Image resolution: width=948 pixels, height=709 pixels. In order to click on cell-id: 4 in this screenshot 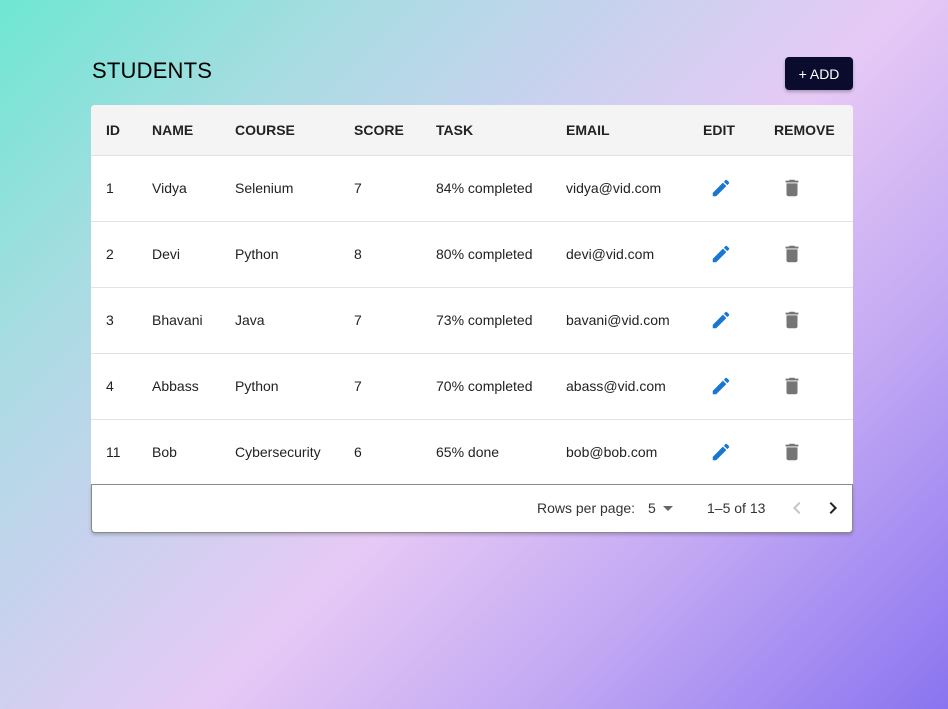, I will do `click(110, 386)`.